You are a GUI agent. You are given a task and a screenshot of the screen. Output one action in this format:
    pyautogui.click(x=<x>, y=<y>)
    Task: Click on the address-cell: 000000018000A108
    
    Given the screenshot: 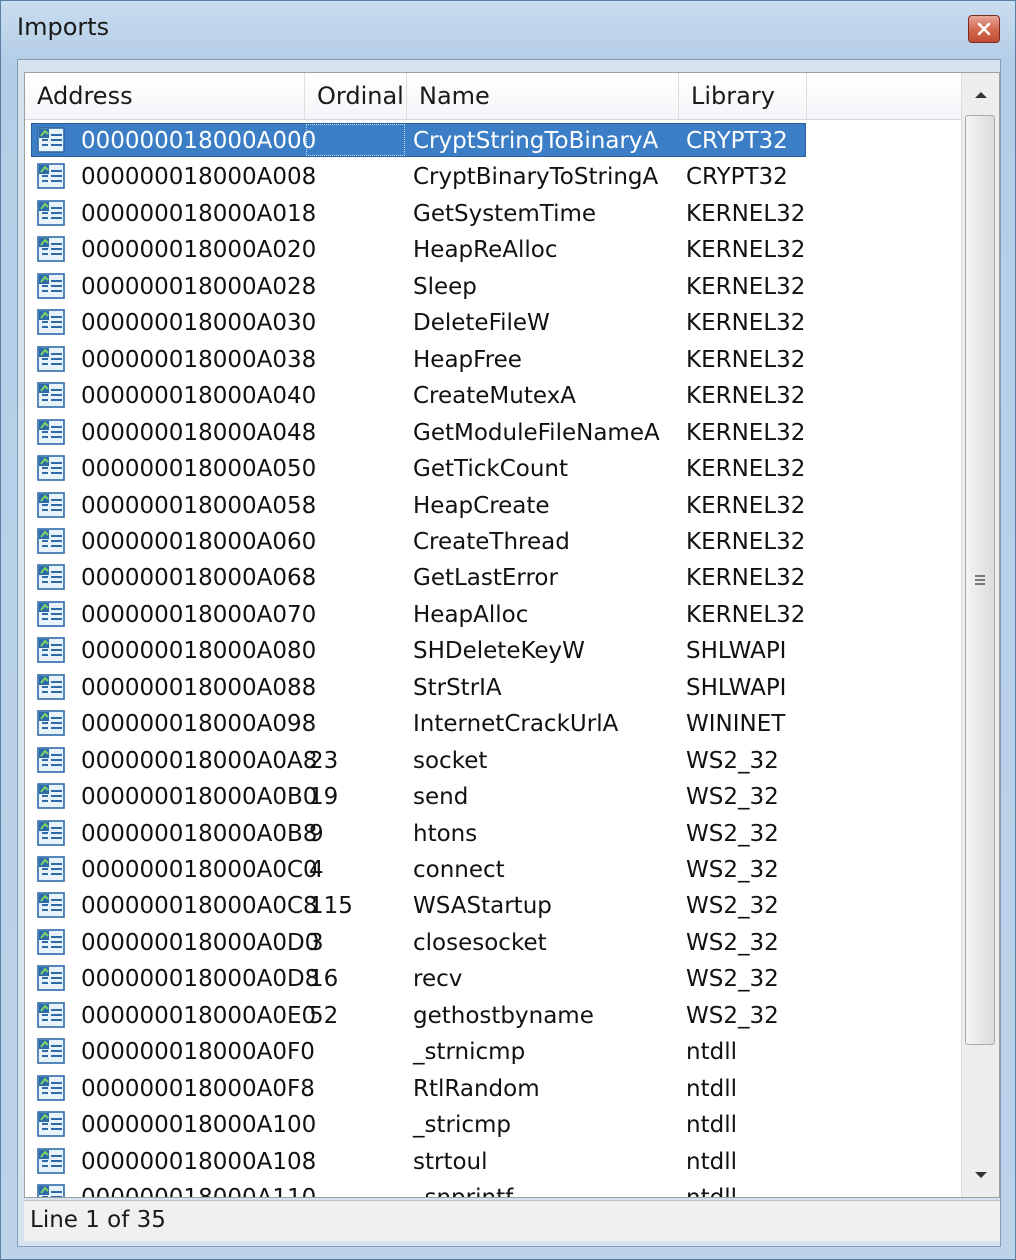 What is the action you would take?
    pyautogui.click(x=199, y=1162)
    